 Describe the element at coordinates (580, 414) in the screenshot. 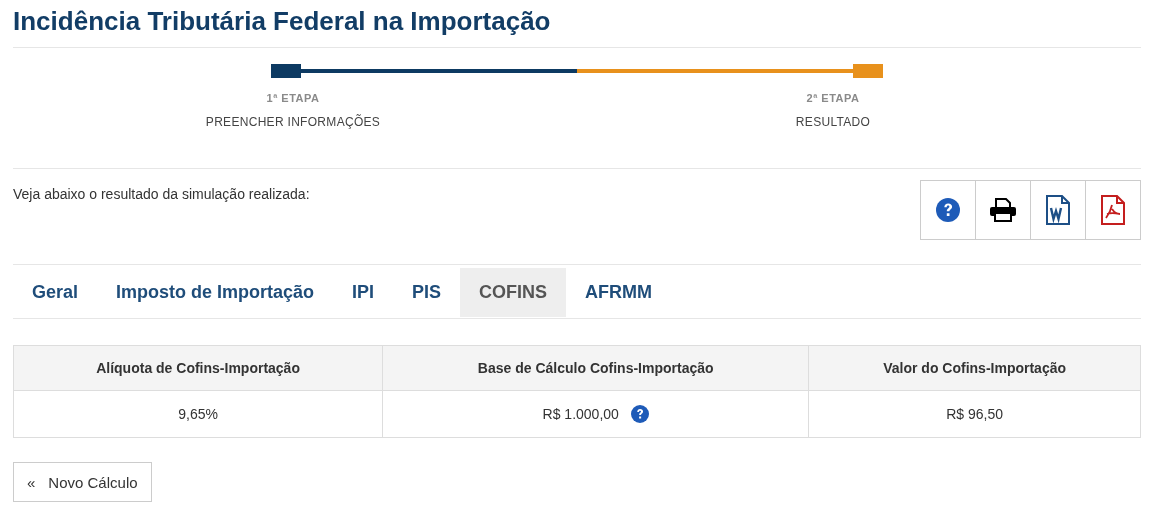

I see `cell-value: R$ 1.000,00` at that location.